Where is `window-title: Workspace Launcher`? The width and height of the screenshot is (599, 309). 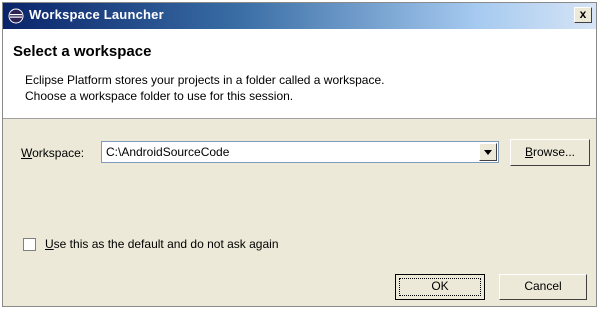
window-title: Workspace Launcher is located at coordinates (96, 14).